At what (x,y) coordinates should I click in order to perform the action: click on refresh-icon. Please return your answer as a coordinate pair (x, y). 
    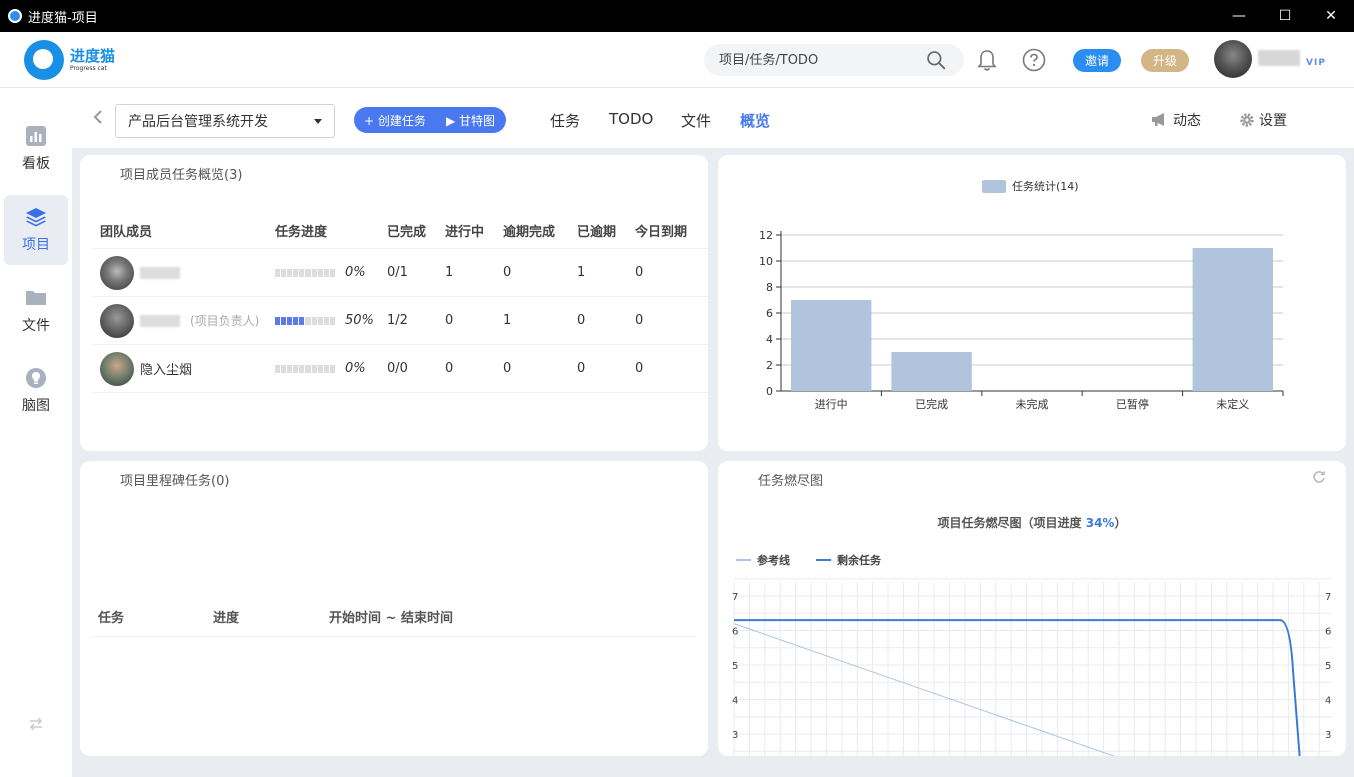
    Looking at the image, I should click on (1319, 477).